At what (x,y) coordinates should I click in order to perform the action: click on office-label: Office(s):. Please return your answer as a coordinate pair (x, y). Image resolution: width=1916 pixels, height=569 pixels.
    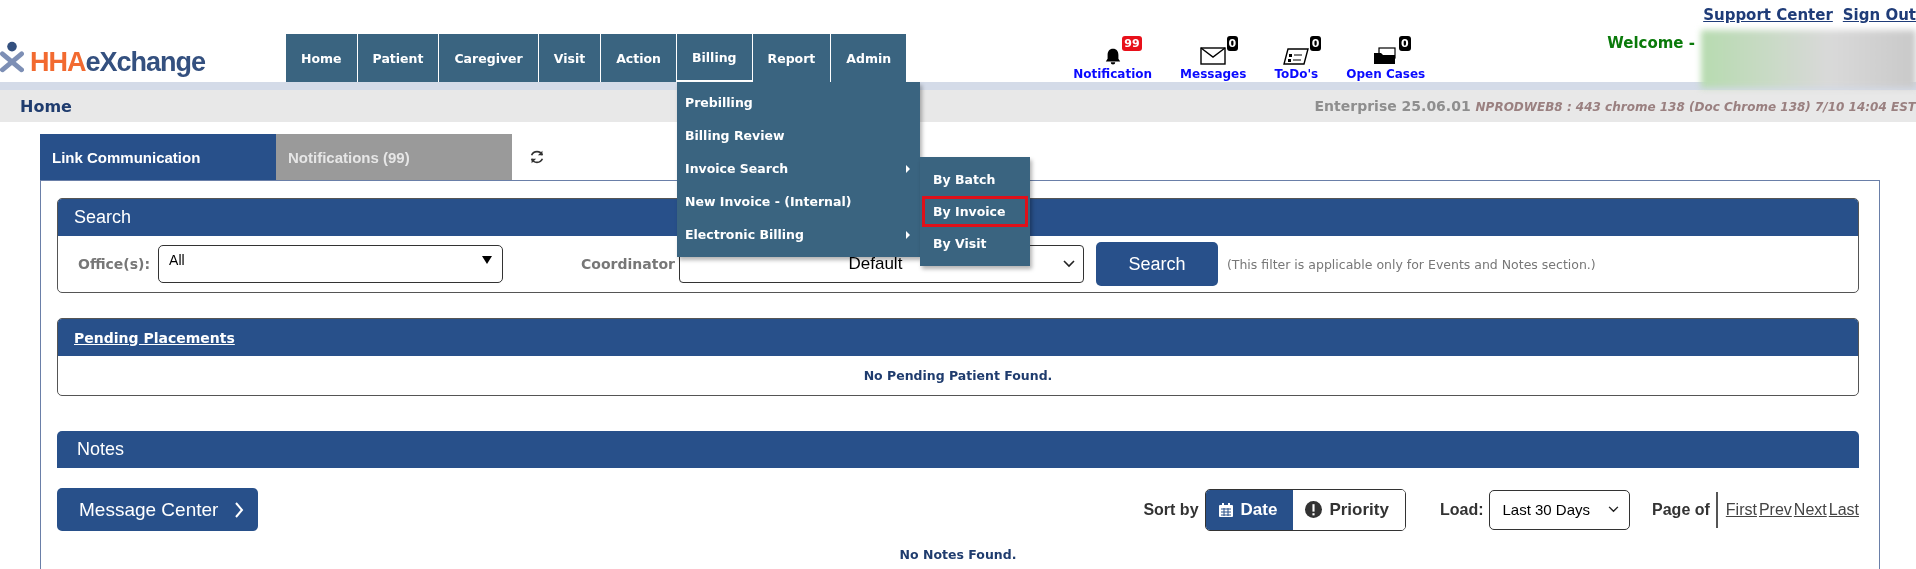
    Looking at the image, I should click on (114, 264).